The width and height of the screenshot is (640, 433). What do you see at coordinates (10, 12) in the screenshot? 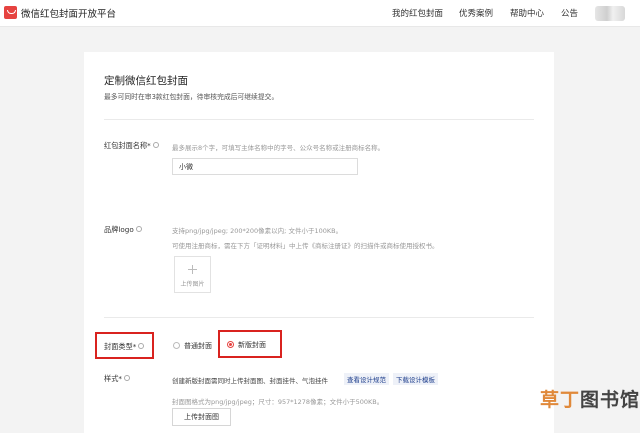
I see `red-packet-logo-icon` at bounding box center [10, 12].